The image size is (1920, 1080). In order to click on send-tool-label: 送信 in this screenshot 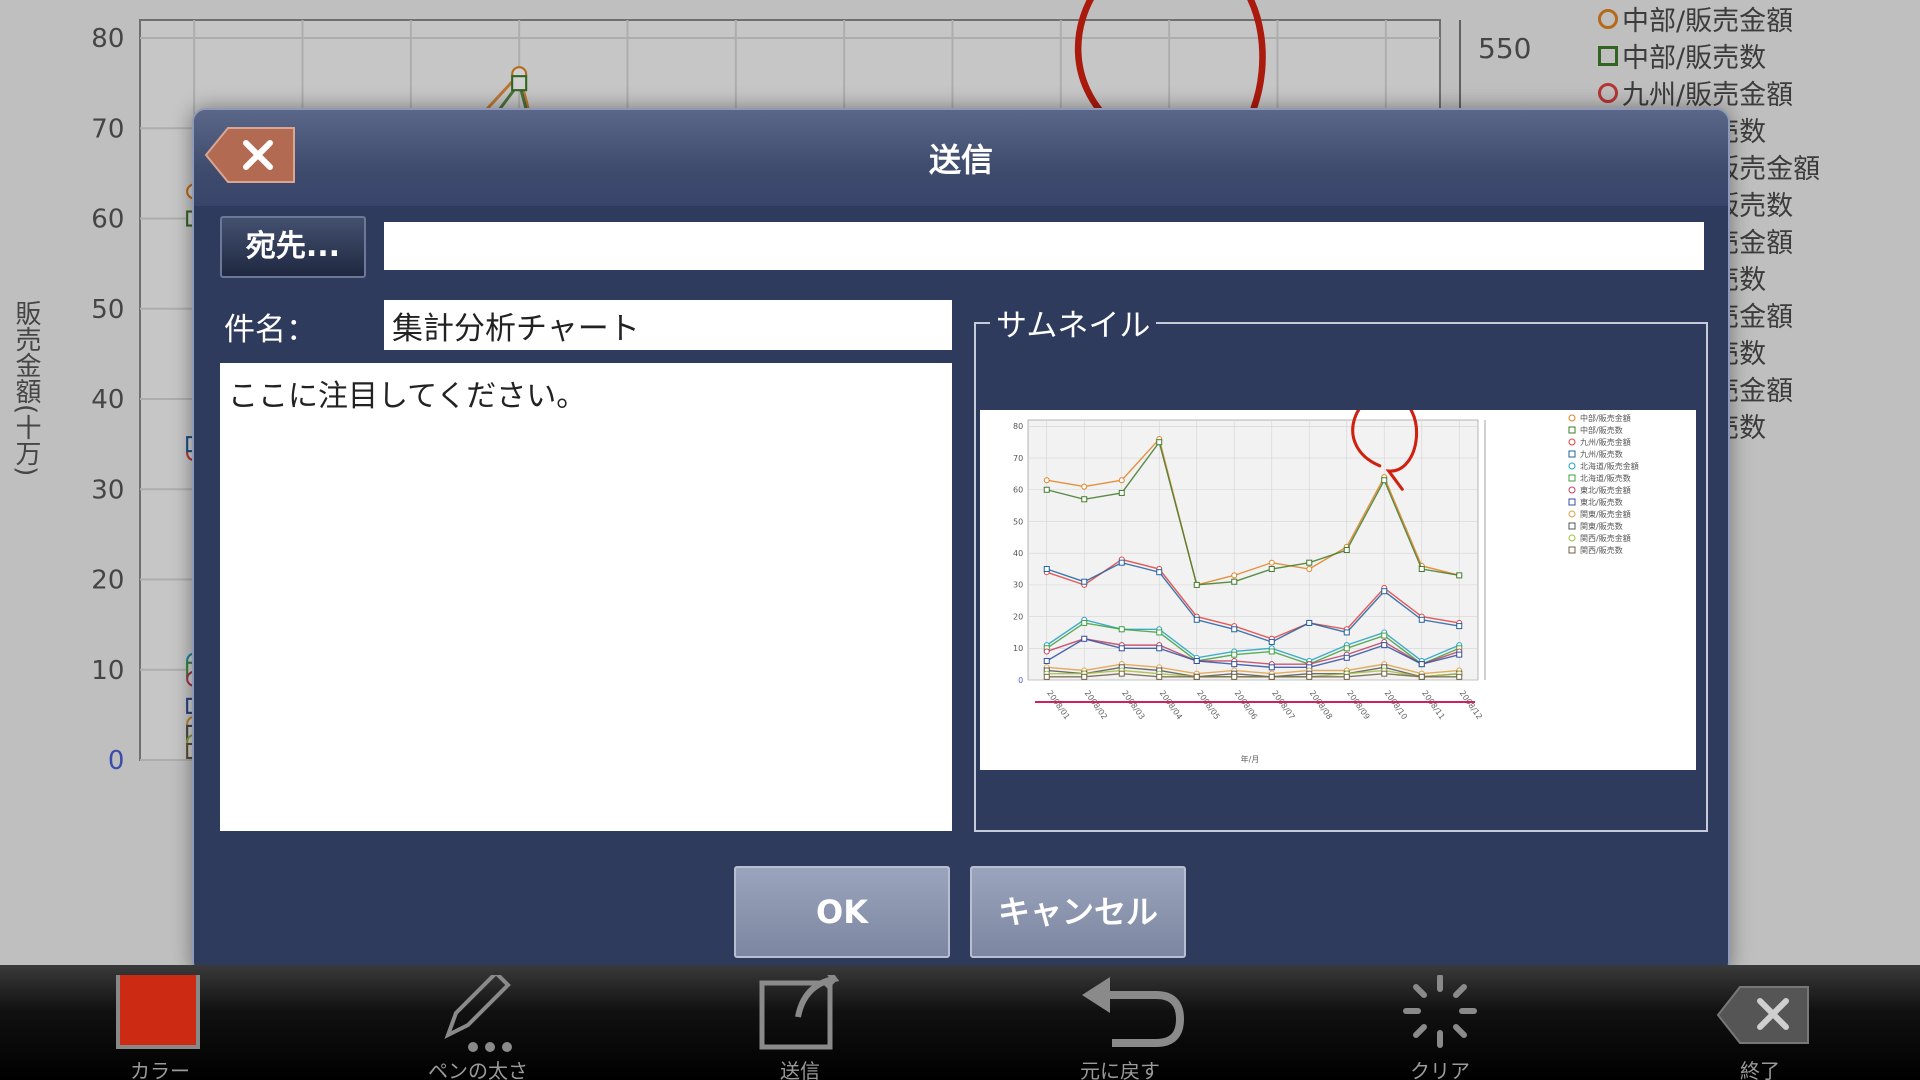, I will do `click(800, 1069)`.